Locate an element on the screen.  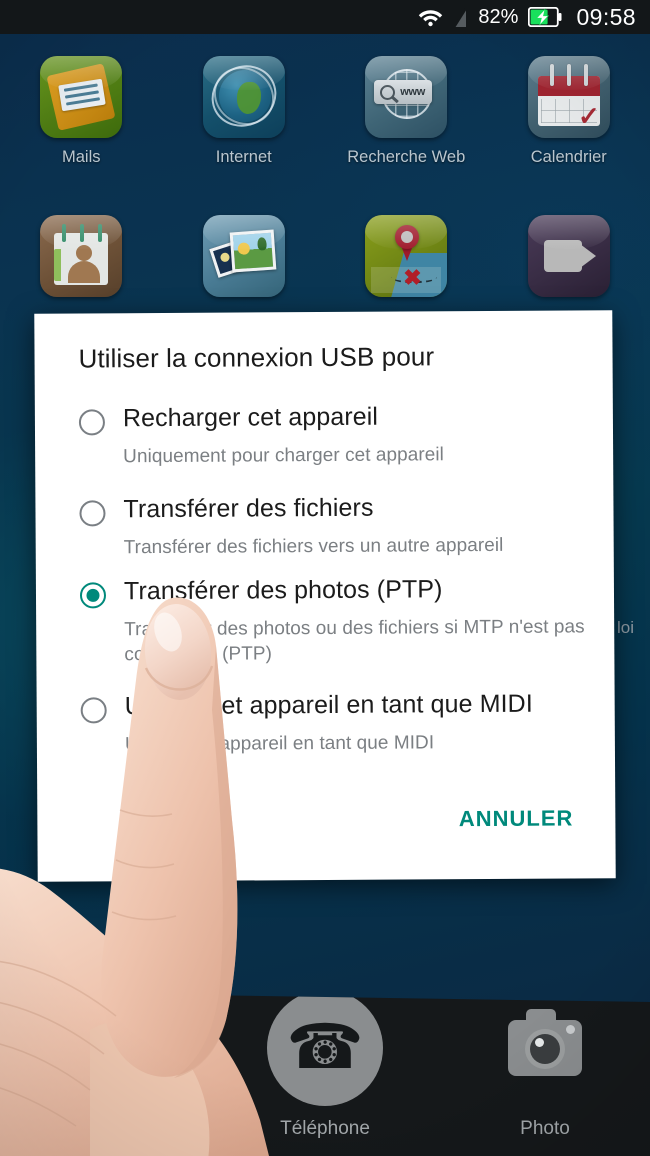
battery-charging-icon is located at coordinates (545, 17).